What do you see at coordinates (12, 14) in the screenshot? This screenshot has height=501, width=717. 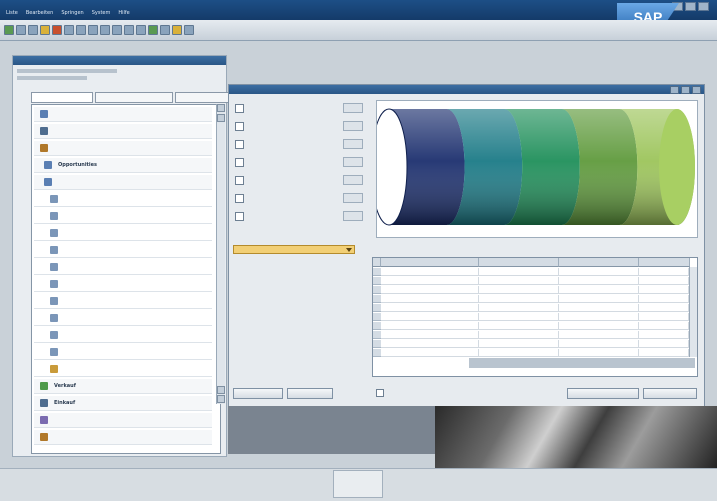 I see `menu-item-liste: Liste` at bounding box center [12, 14].